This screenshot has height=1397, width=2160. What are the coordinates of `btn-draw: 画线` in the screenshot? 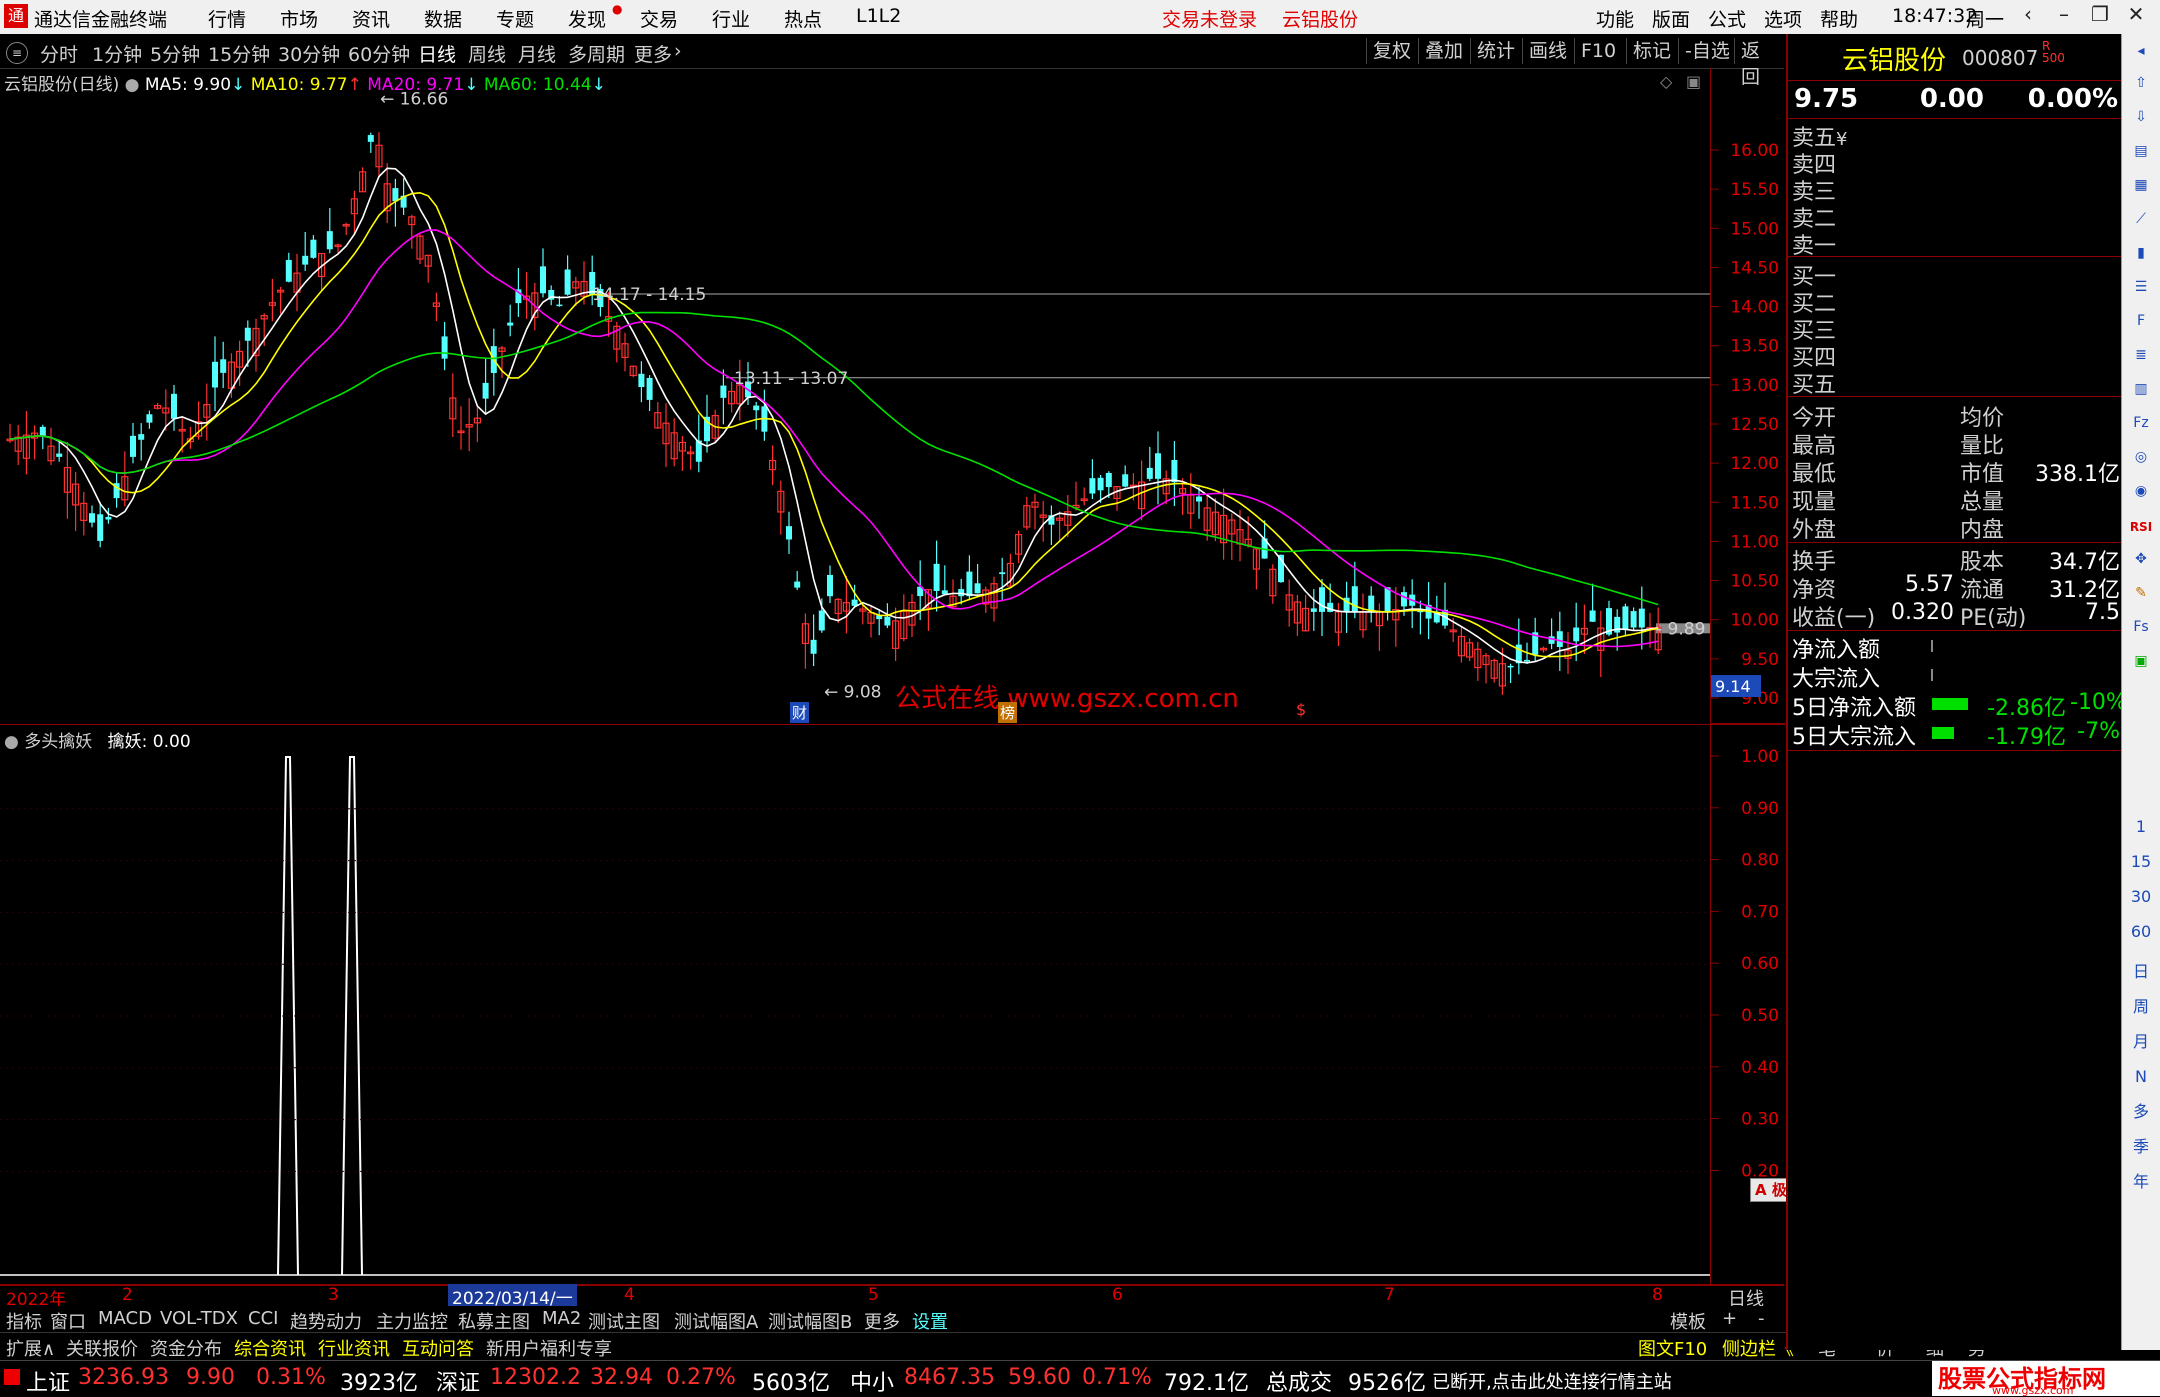 It's located at (1547, 51).